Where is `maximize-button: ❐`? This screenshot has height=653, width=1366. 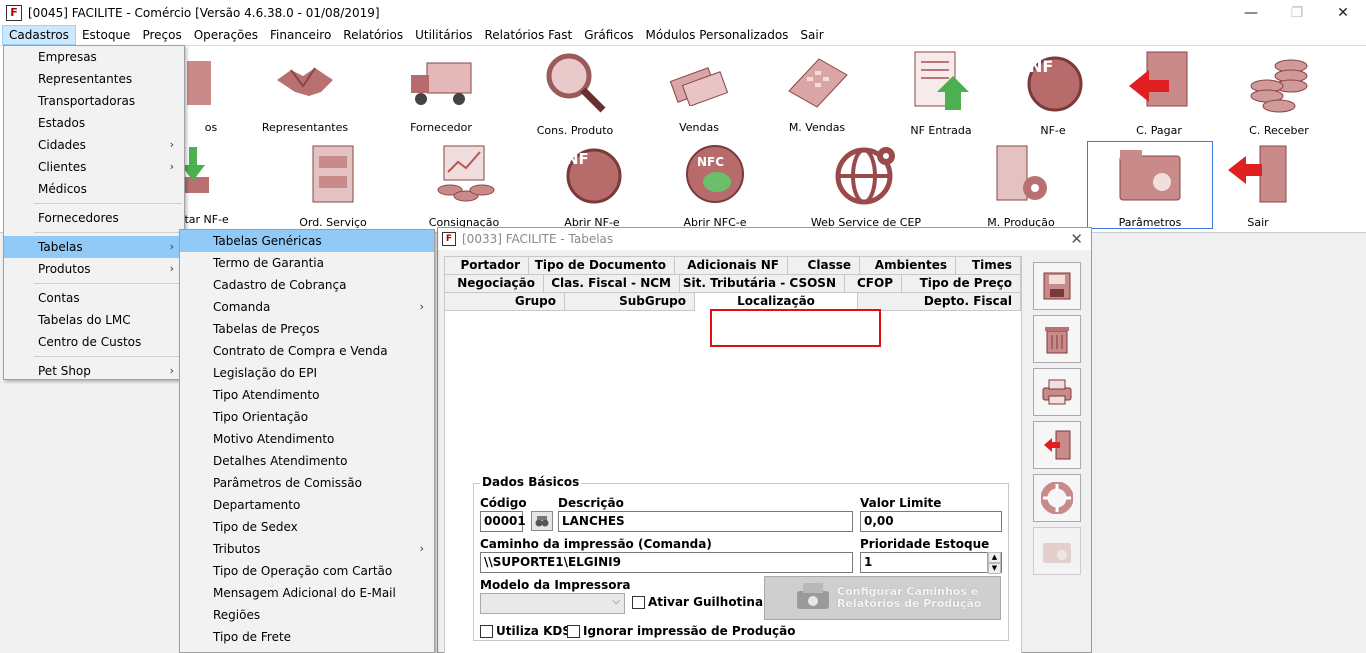 maximize-button: ❐ is located at coordinates (1297, 12).